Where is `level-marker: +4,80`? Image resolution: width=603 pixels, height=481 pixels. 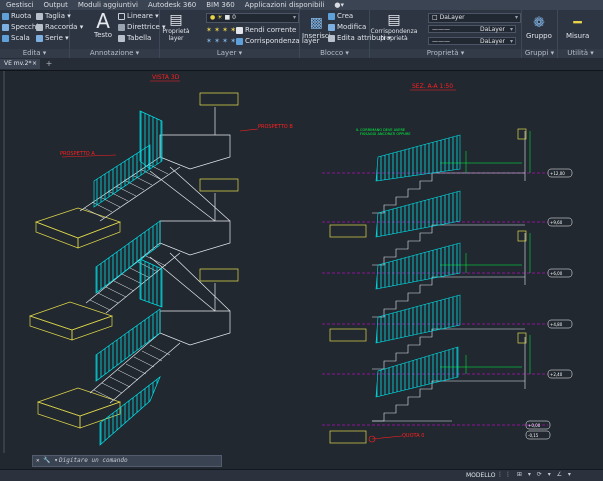
level-marker: +4,80 is located at coordinates (560, 324).